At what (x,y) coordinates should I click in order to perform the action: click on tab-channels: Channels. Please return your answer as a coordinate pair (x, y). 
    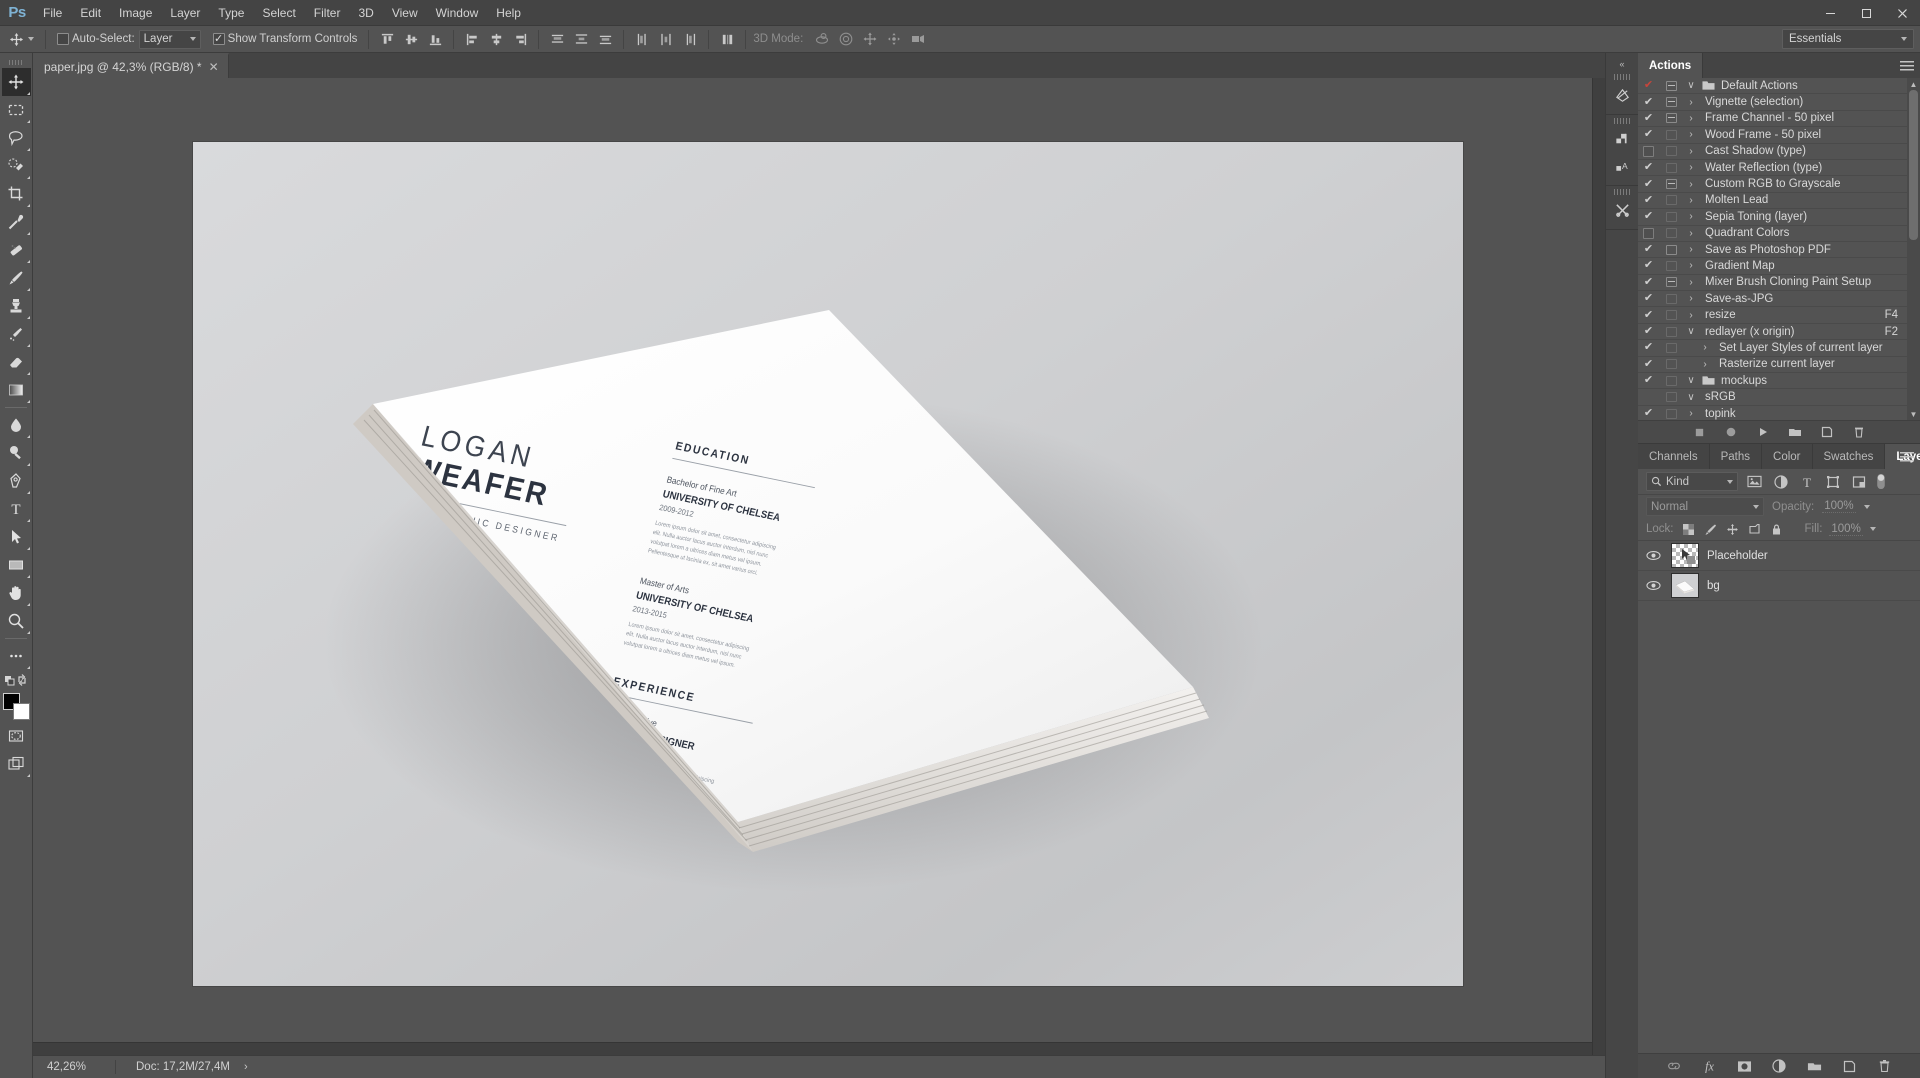
    Looking at the image, I should click on (1674, 456).